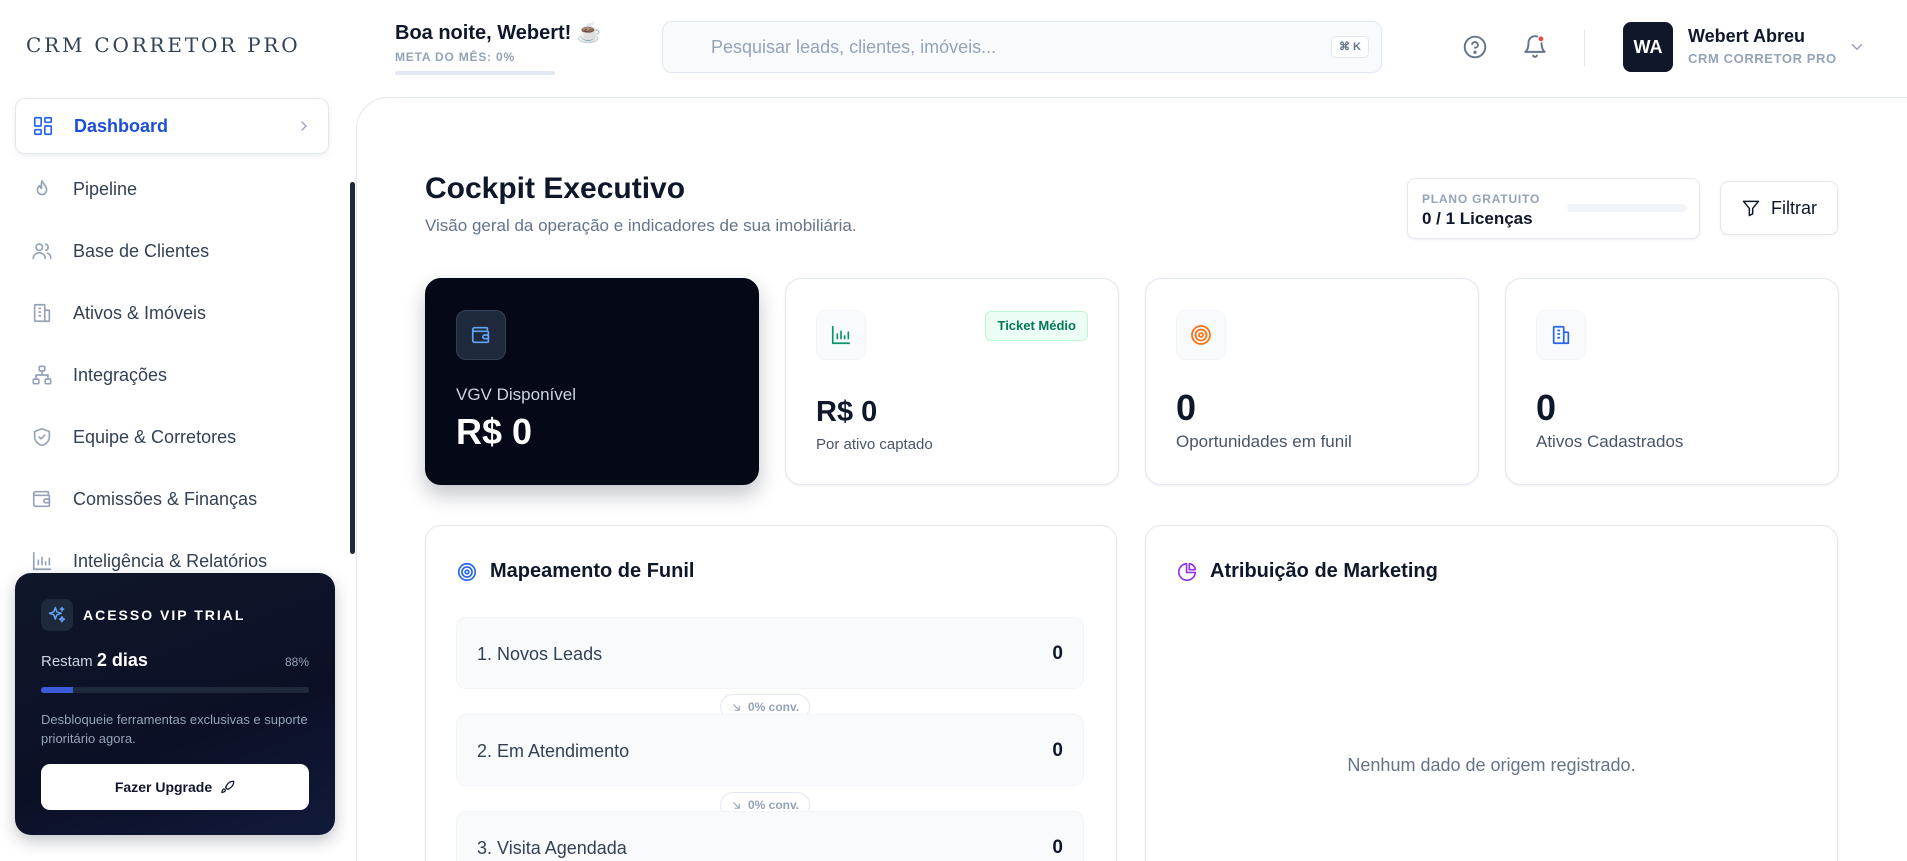 This screenshot has height=861, width=1907. Describe the element at coordinates (1312, 381) in the screenshot. I see `kpi-card-opportunities: 0 Oportunidades em funil` at that location.